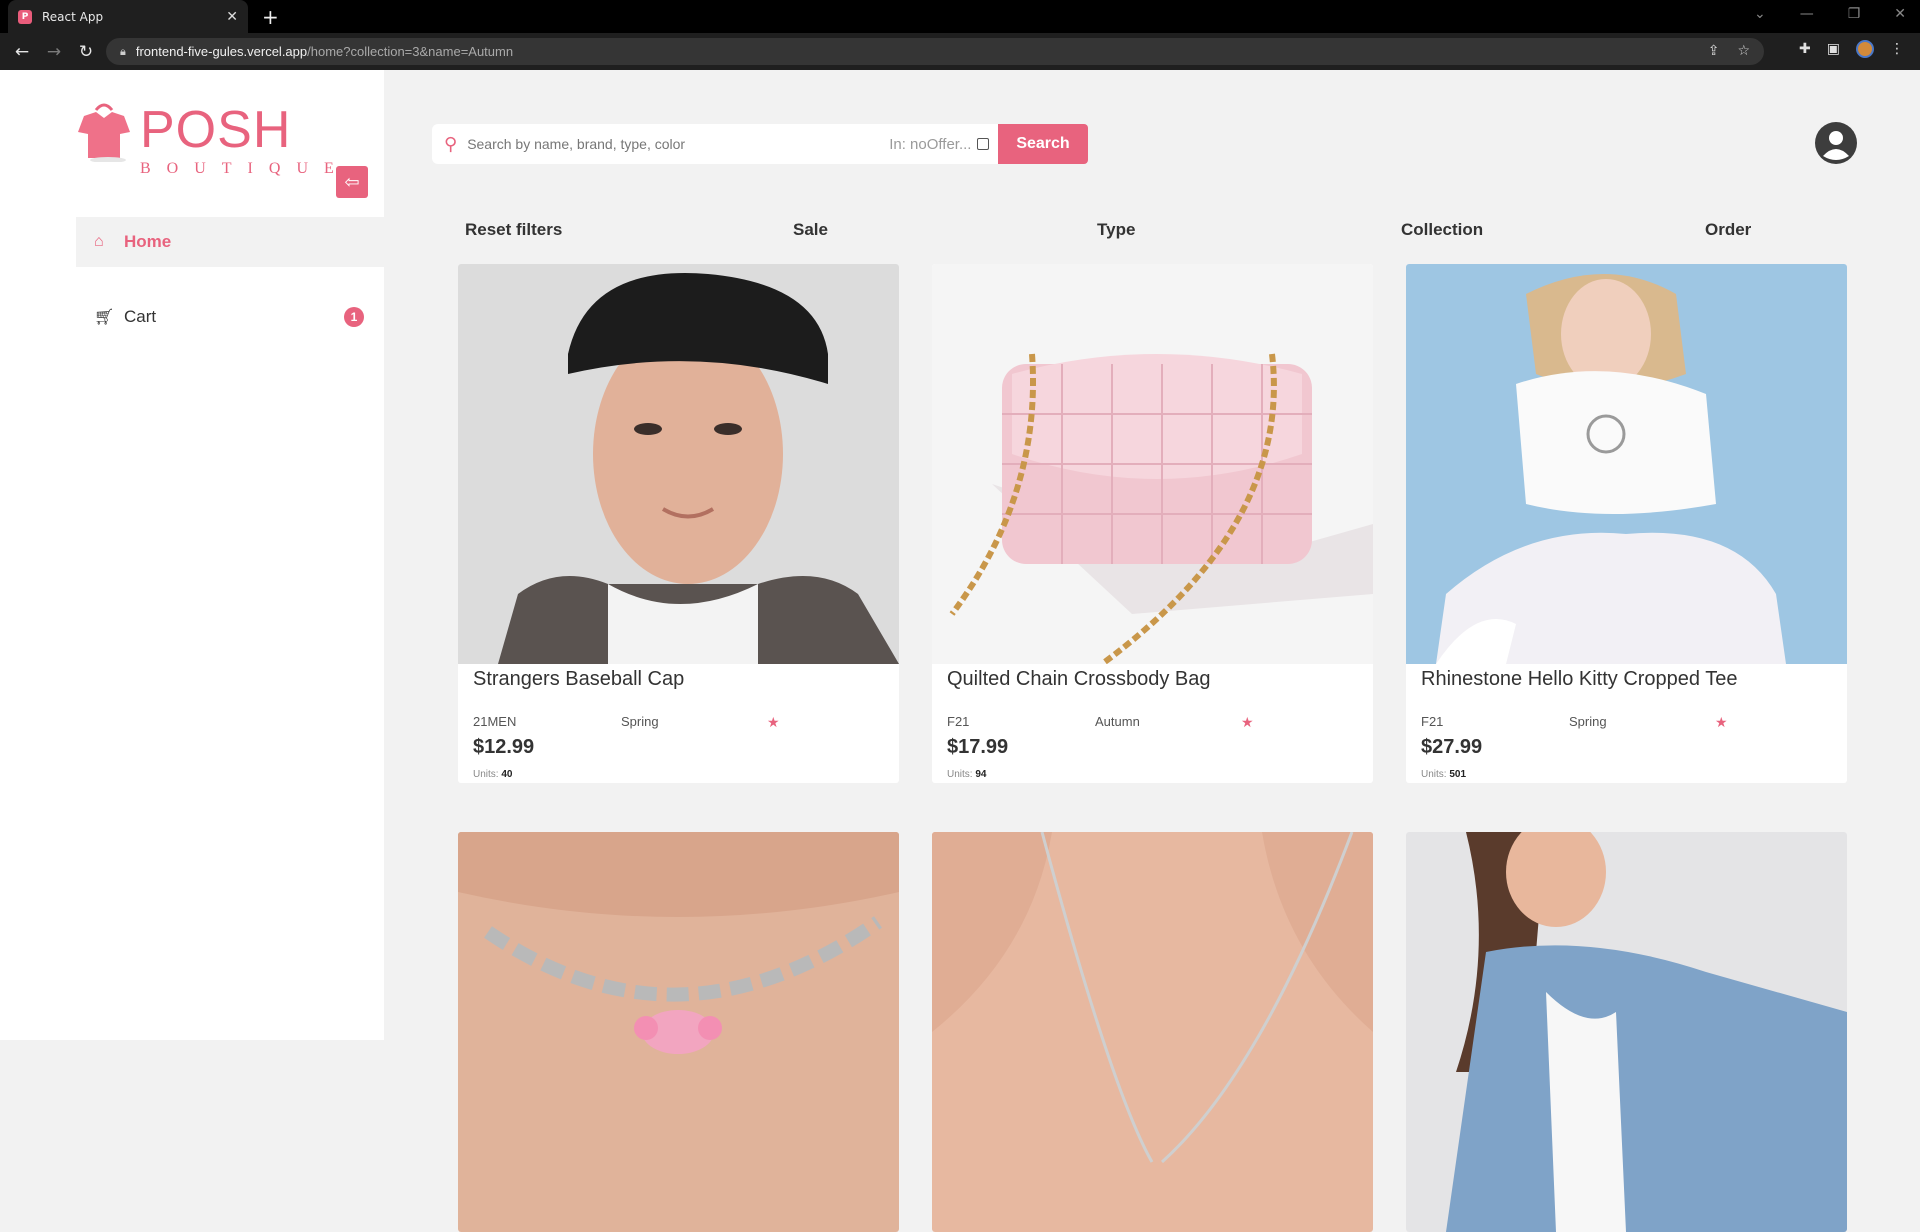  Describe the element at coordinates (1579, 679) in the screenshot. I see `product-name: Rhinestone Hello Kitty Cropped Tee` at that location.